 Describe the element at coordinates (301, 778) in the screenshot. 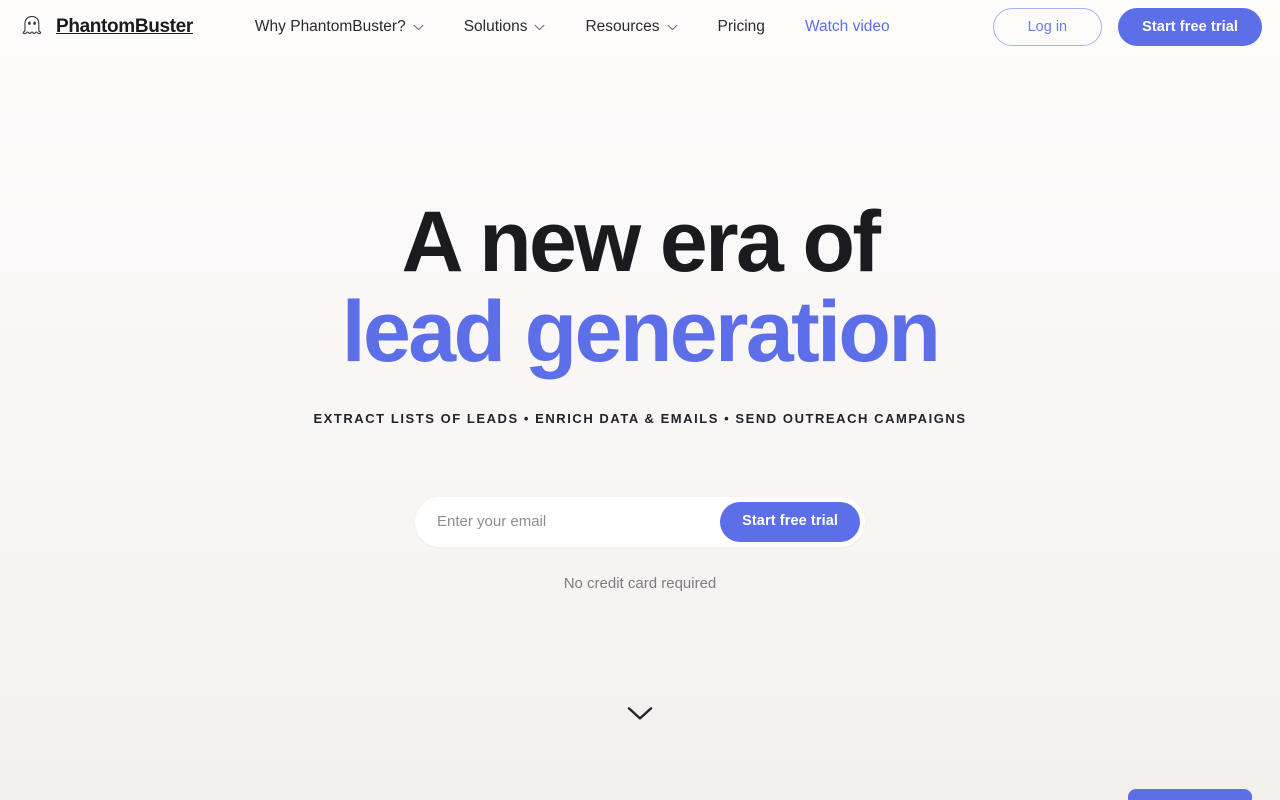

I see `peek-line-b` at that location.